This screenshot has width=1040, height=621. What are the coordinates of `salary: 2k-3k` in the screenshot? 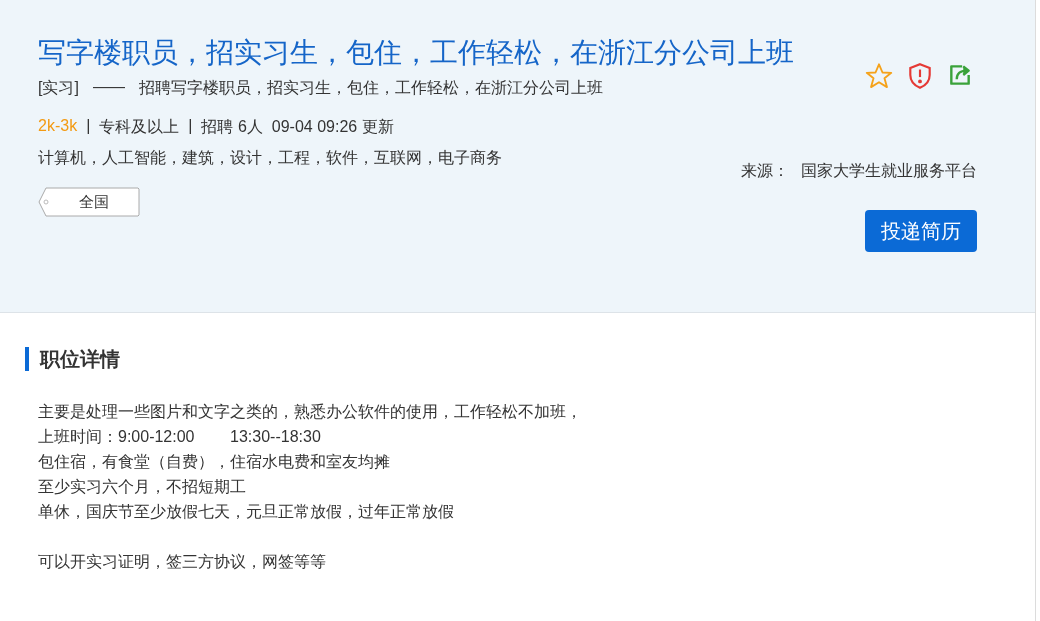 It's located at (58, 126).